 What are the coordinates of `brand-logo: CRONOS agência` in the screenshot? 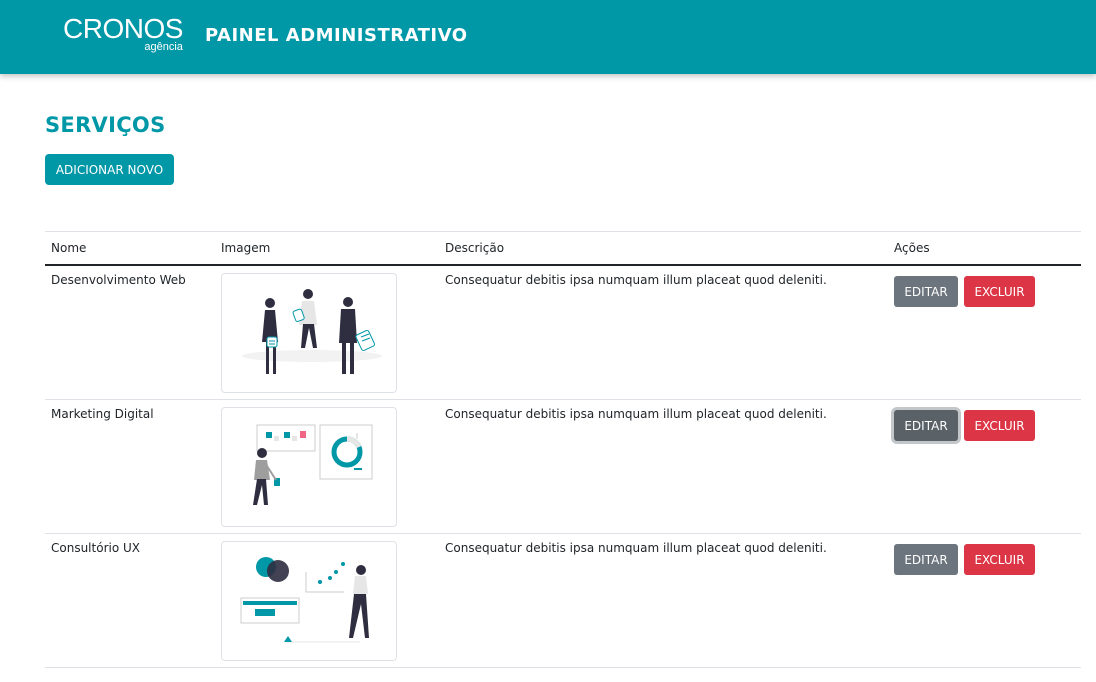 It's located at (123, 33).